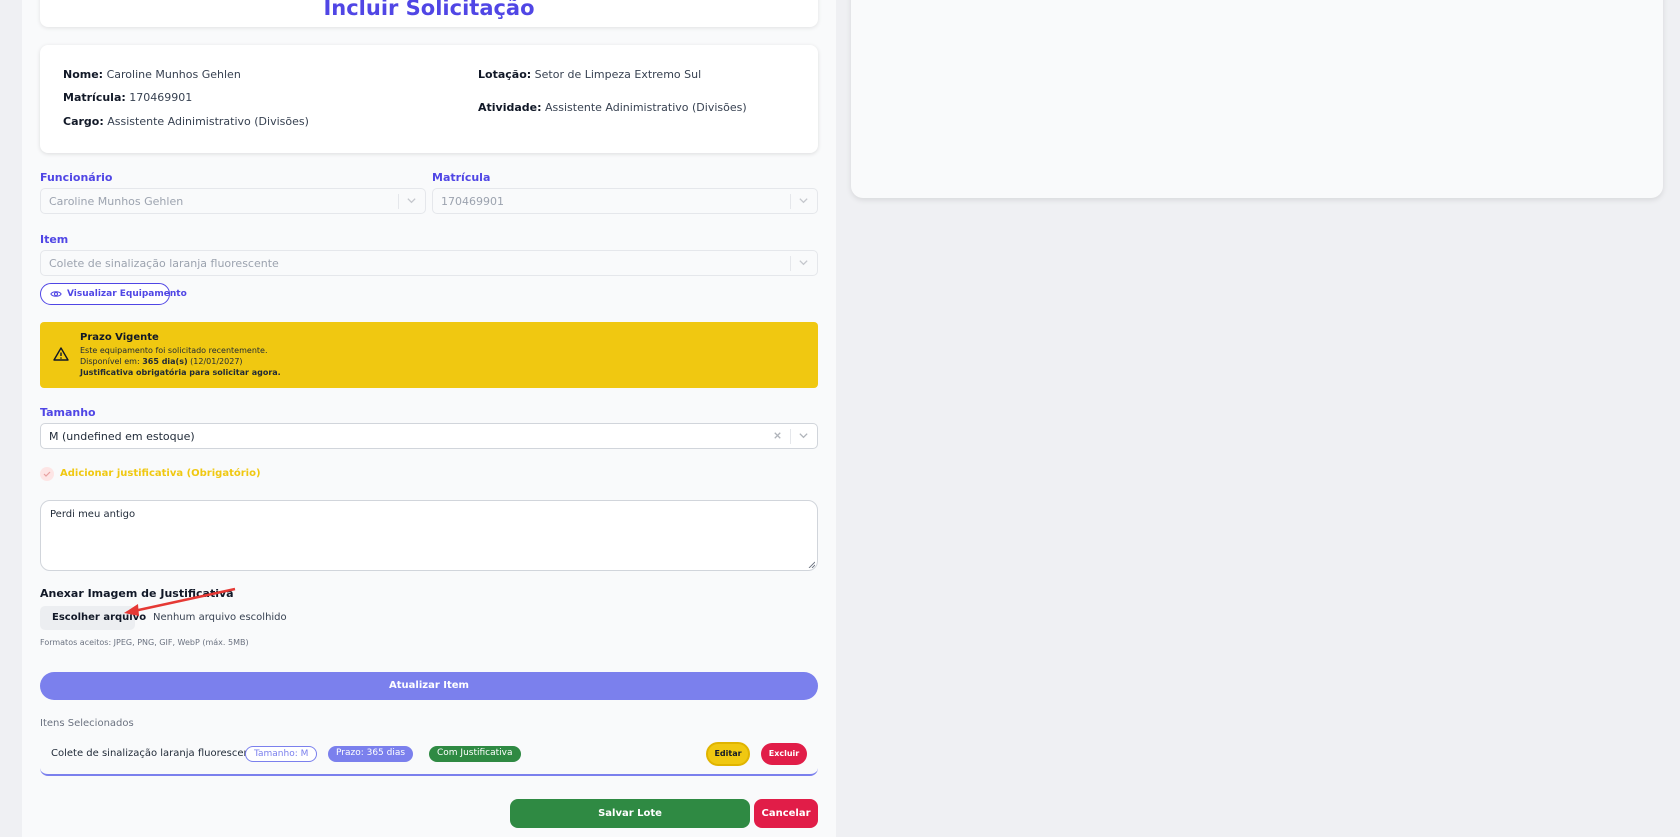 The width and height of the screenshot is (1680, 837). Describe the element at coordinates (811, 564) in the screenshot. I see `resize-handle-icon` at that location.